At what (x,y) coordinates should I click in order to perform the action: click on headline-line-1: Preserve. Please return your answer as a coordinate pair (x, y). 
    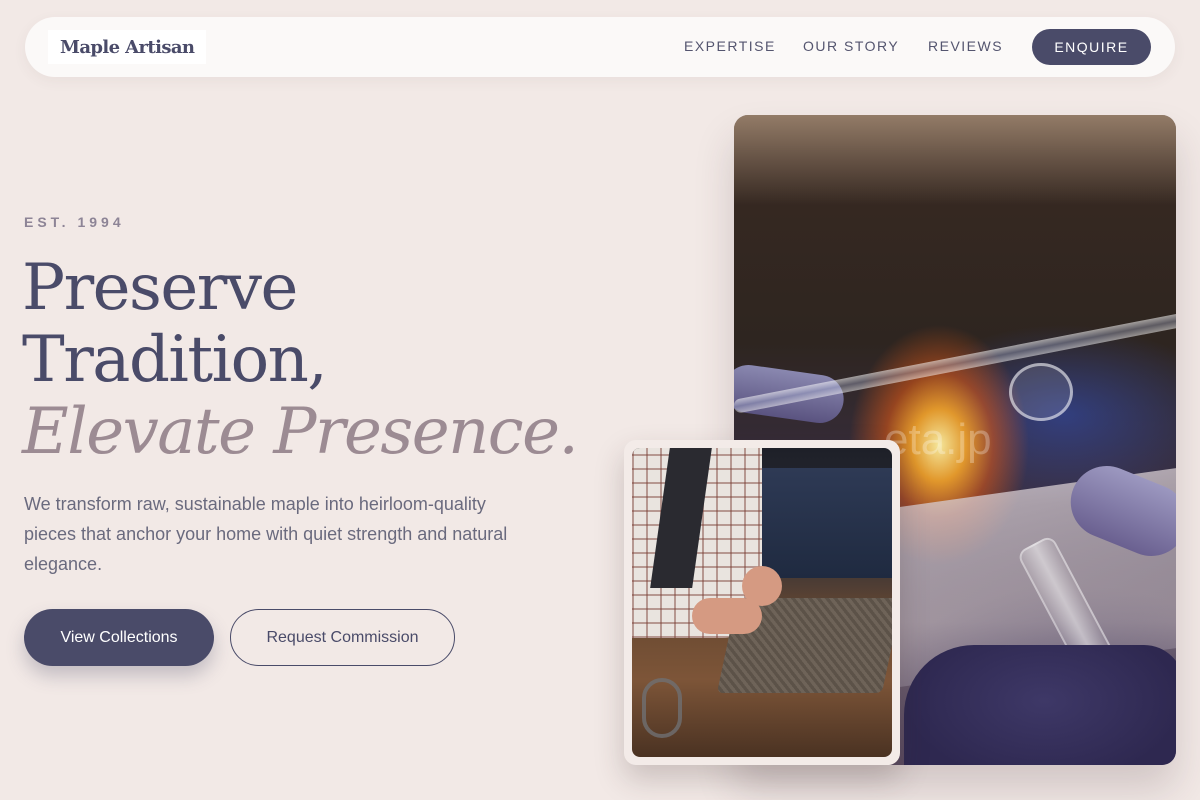
    Looking at the image, I should click on (160, 288).